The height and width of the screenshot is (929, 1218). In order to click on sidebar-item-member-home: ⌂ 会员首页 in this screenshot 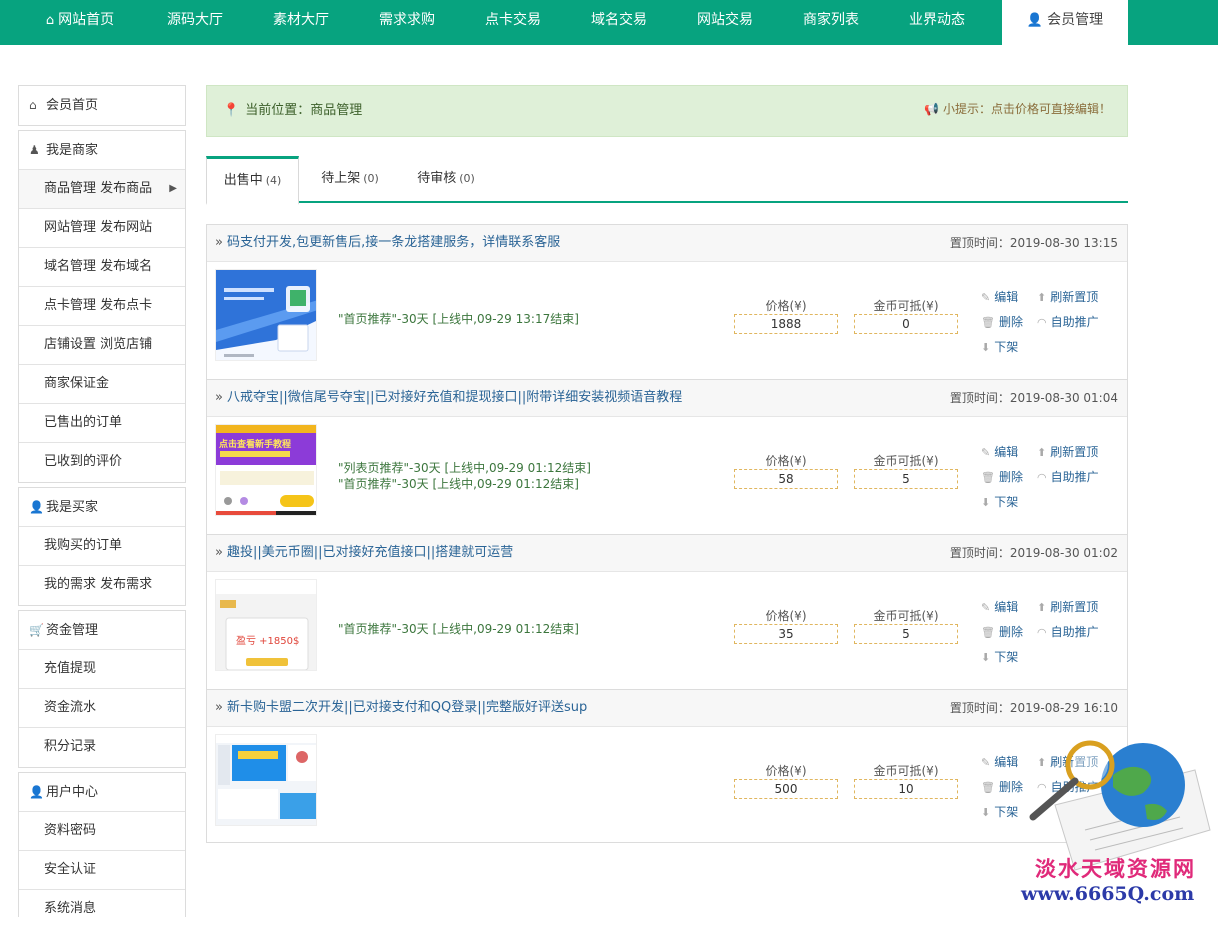, I will do `click(102, 105)`.